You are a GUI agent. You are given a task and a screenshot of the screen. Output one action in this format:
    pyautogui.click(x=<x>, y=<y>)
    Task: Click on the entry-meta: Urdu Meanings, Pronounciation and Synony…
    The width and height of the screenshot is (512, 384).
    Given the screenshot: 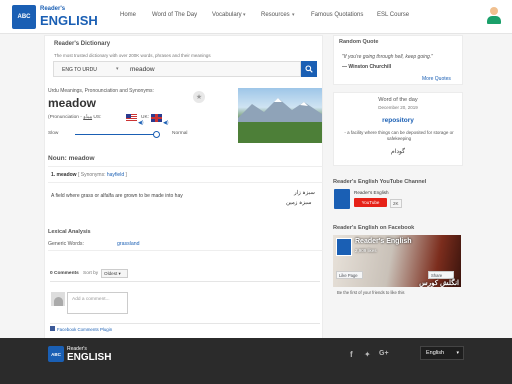 What is the action you would take?
    pyautogui.click(x=101, y=91)
    